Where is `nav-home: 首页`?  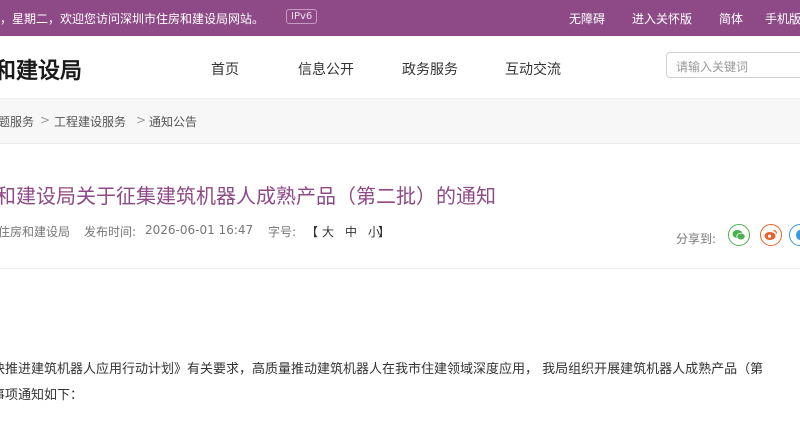 nav-home: 首页 is located at coordinates (225, 69).